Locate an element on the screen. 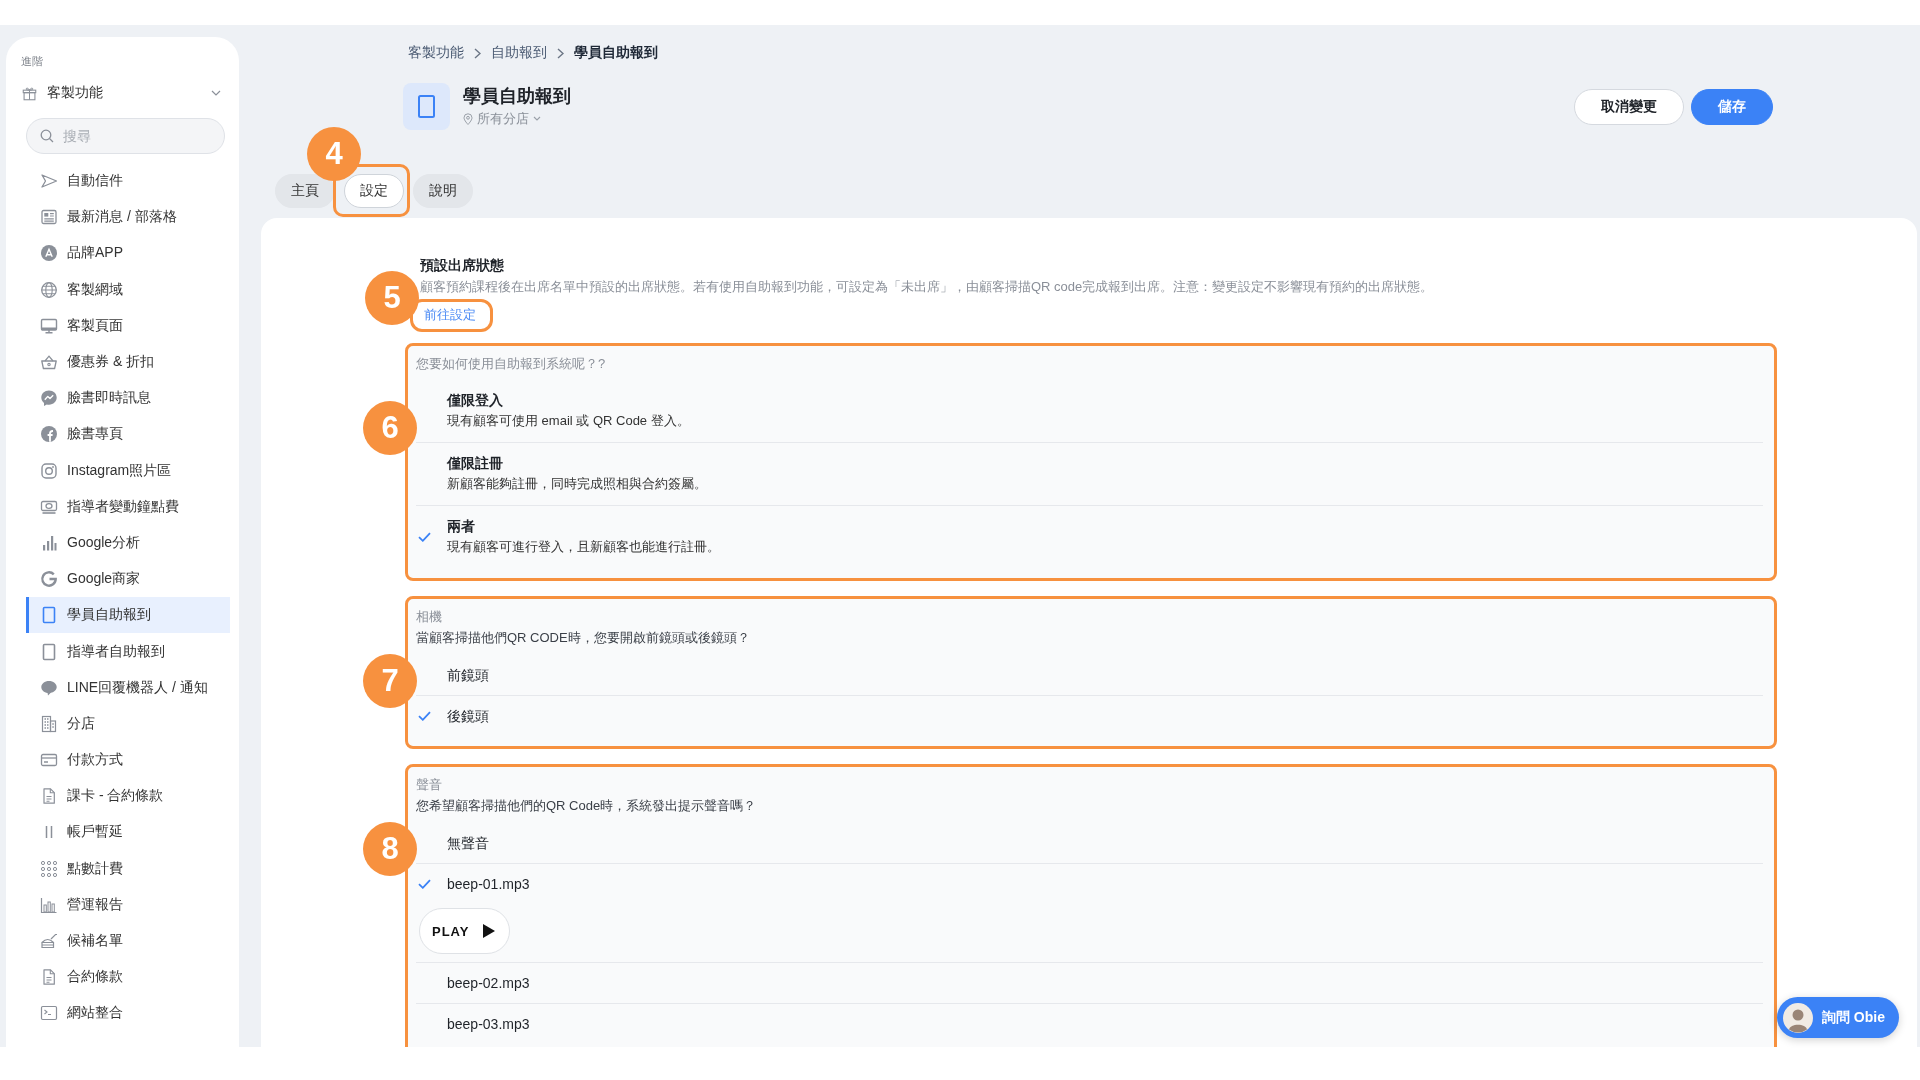 Image resolution: width=1920 pixels, height=1080 pixels. avatar-icon is located at coordinates (1798, 1017).